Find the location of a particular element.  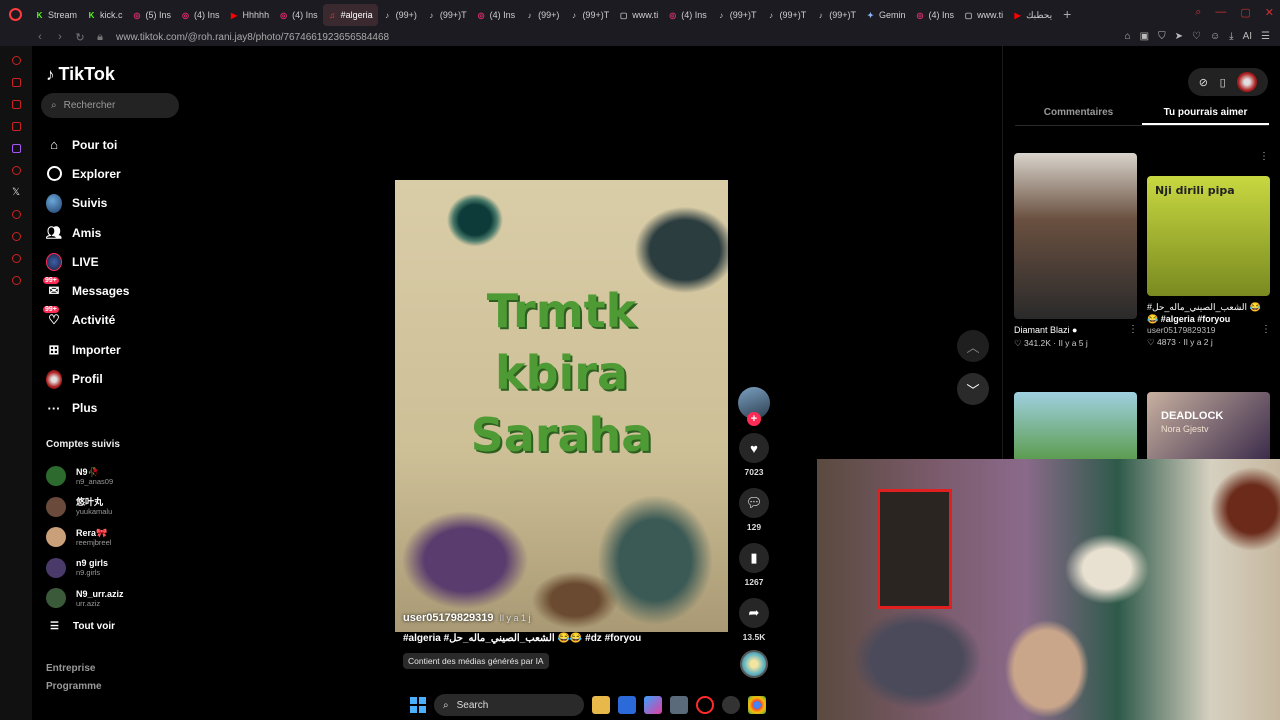

browser-tab-active: ♫ #algeria is located at coordinates (350, 15).